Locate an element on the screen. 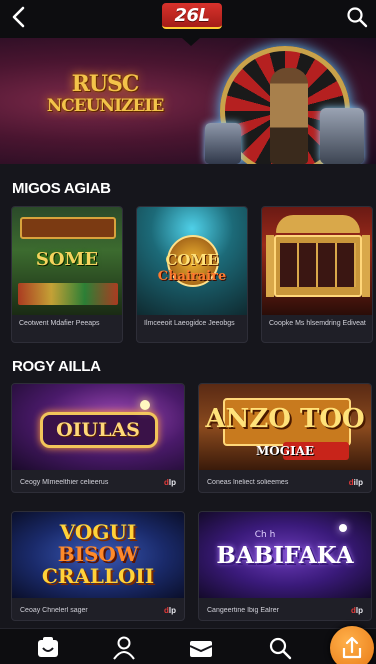 The image size is (376, 664). game-thumbnail: COME Chairaire is located at coordinates (192, 261).